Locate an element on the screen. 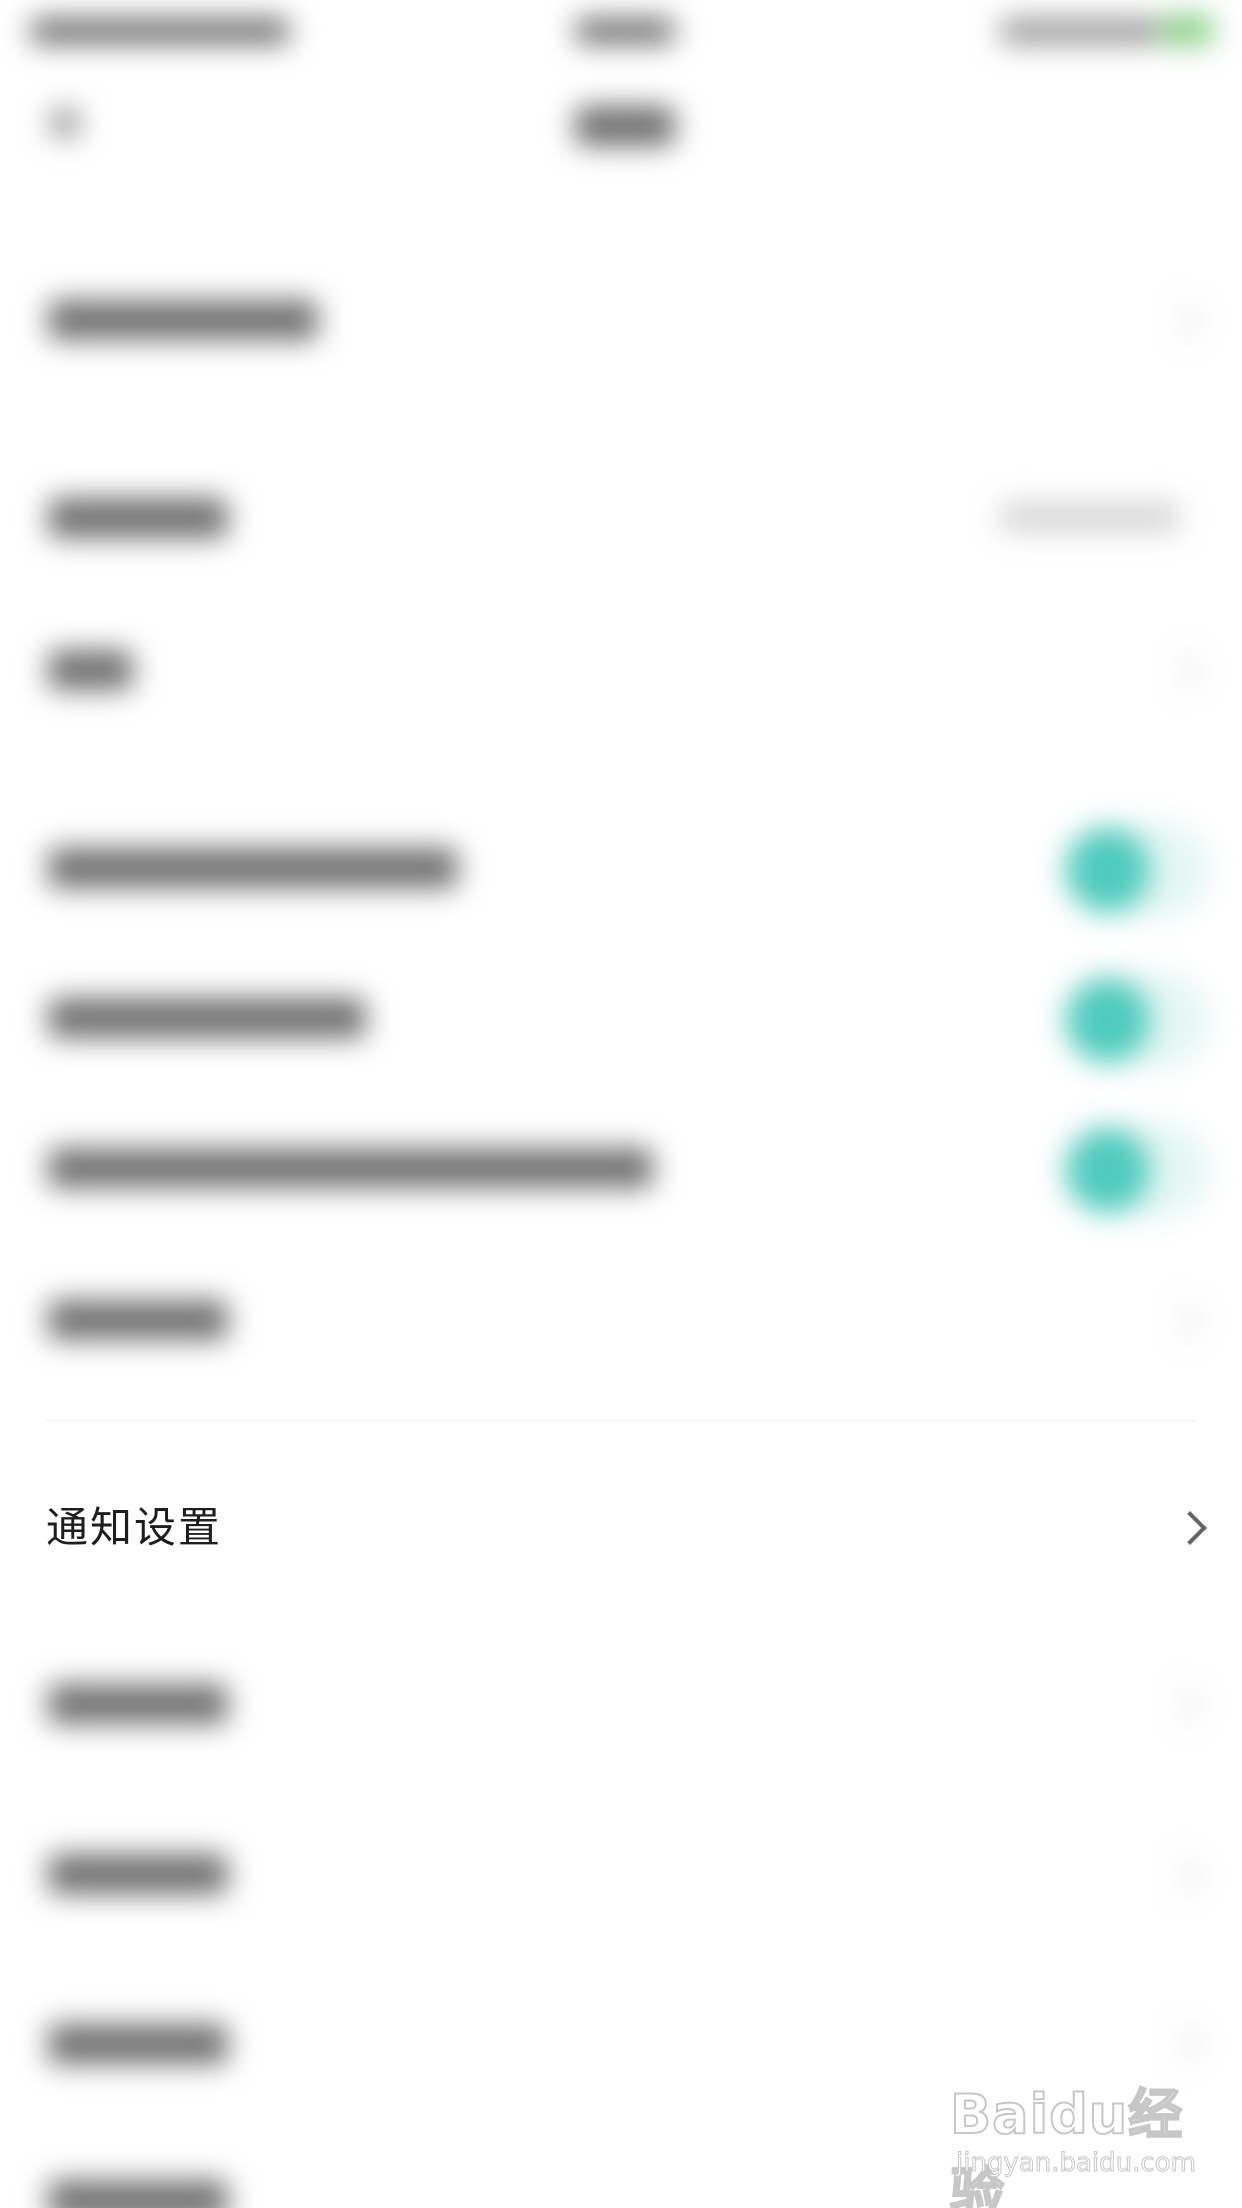 The image size is (1242, 2208). notification-settings-row: 通知设置 is located at coordinates (621, 1530).